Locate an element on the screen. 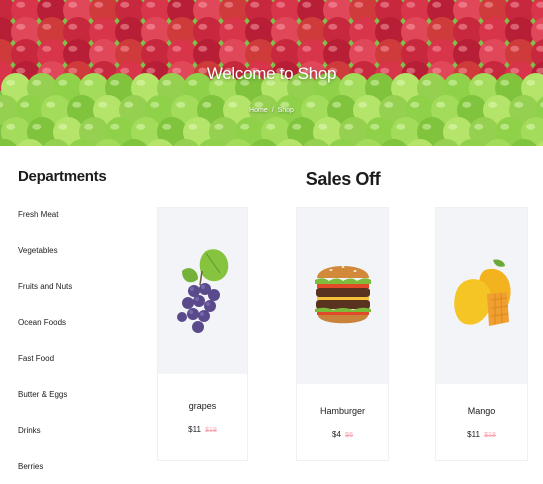 This screenshot has width=543, height=484. department-item-ocean-foods: Ocean Foods is located at coordinates (78, 335).